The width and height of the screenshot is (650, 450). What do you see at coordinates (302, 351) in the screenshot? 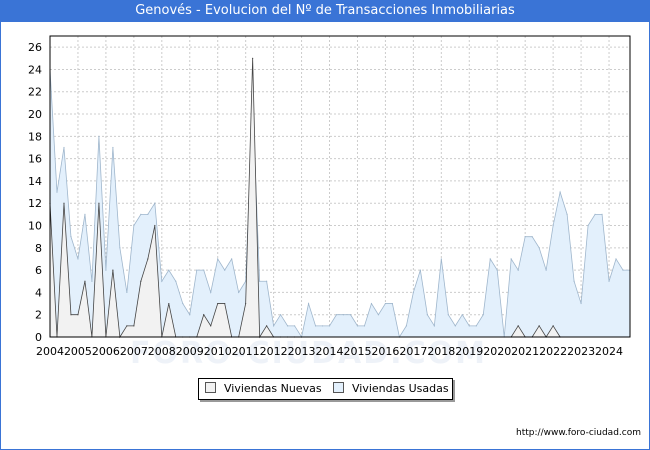
I see `x-tick-label: 2013` at bounding box center [302, 351].